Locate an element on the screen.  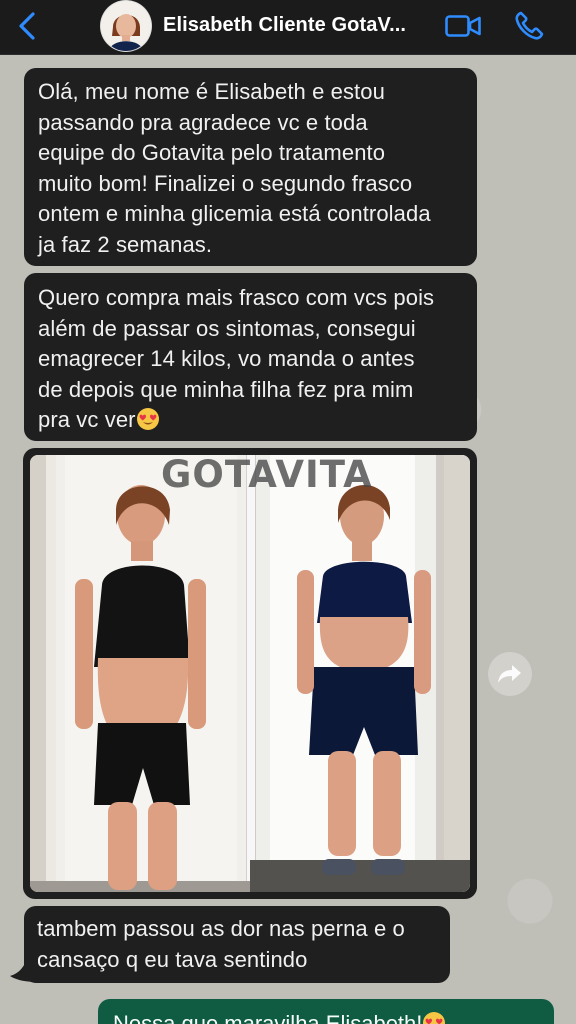
forward-button is located at coordinates (510, 674).